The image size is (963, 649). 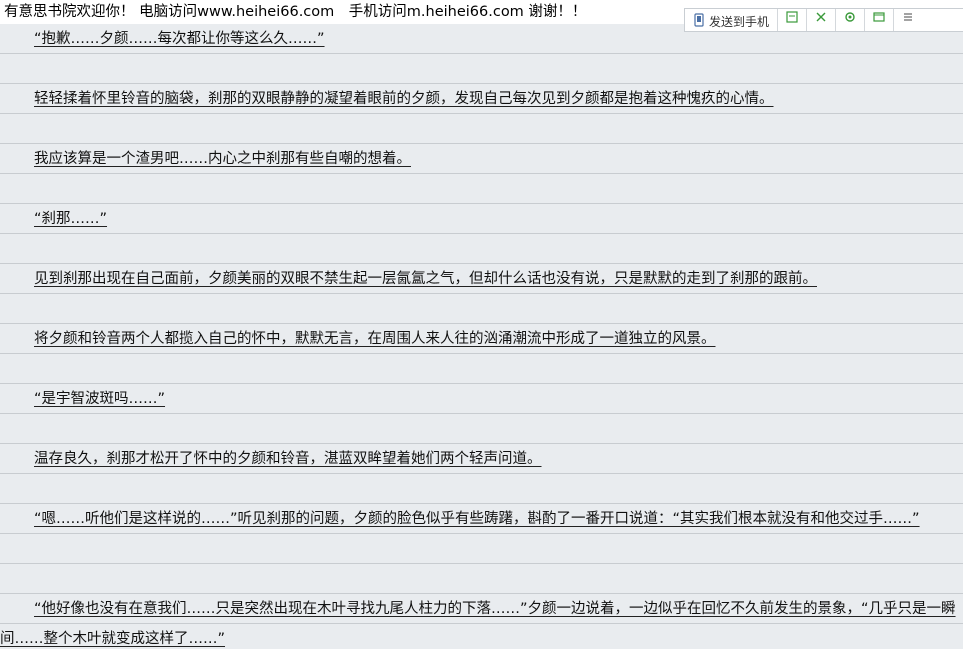 I want to click on window-icon, so click(x=879, y=18).